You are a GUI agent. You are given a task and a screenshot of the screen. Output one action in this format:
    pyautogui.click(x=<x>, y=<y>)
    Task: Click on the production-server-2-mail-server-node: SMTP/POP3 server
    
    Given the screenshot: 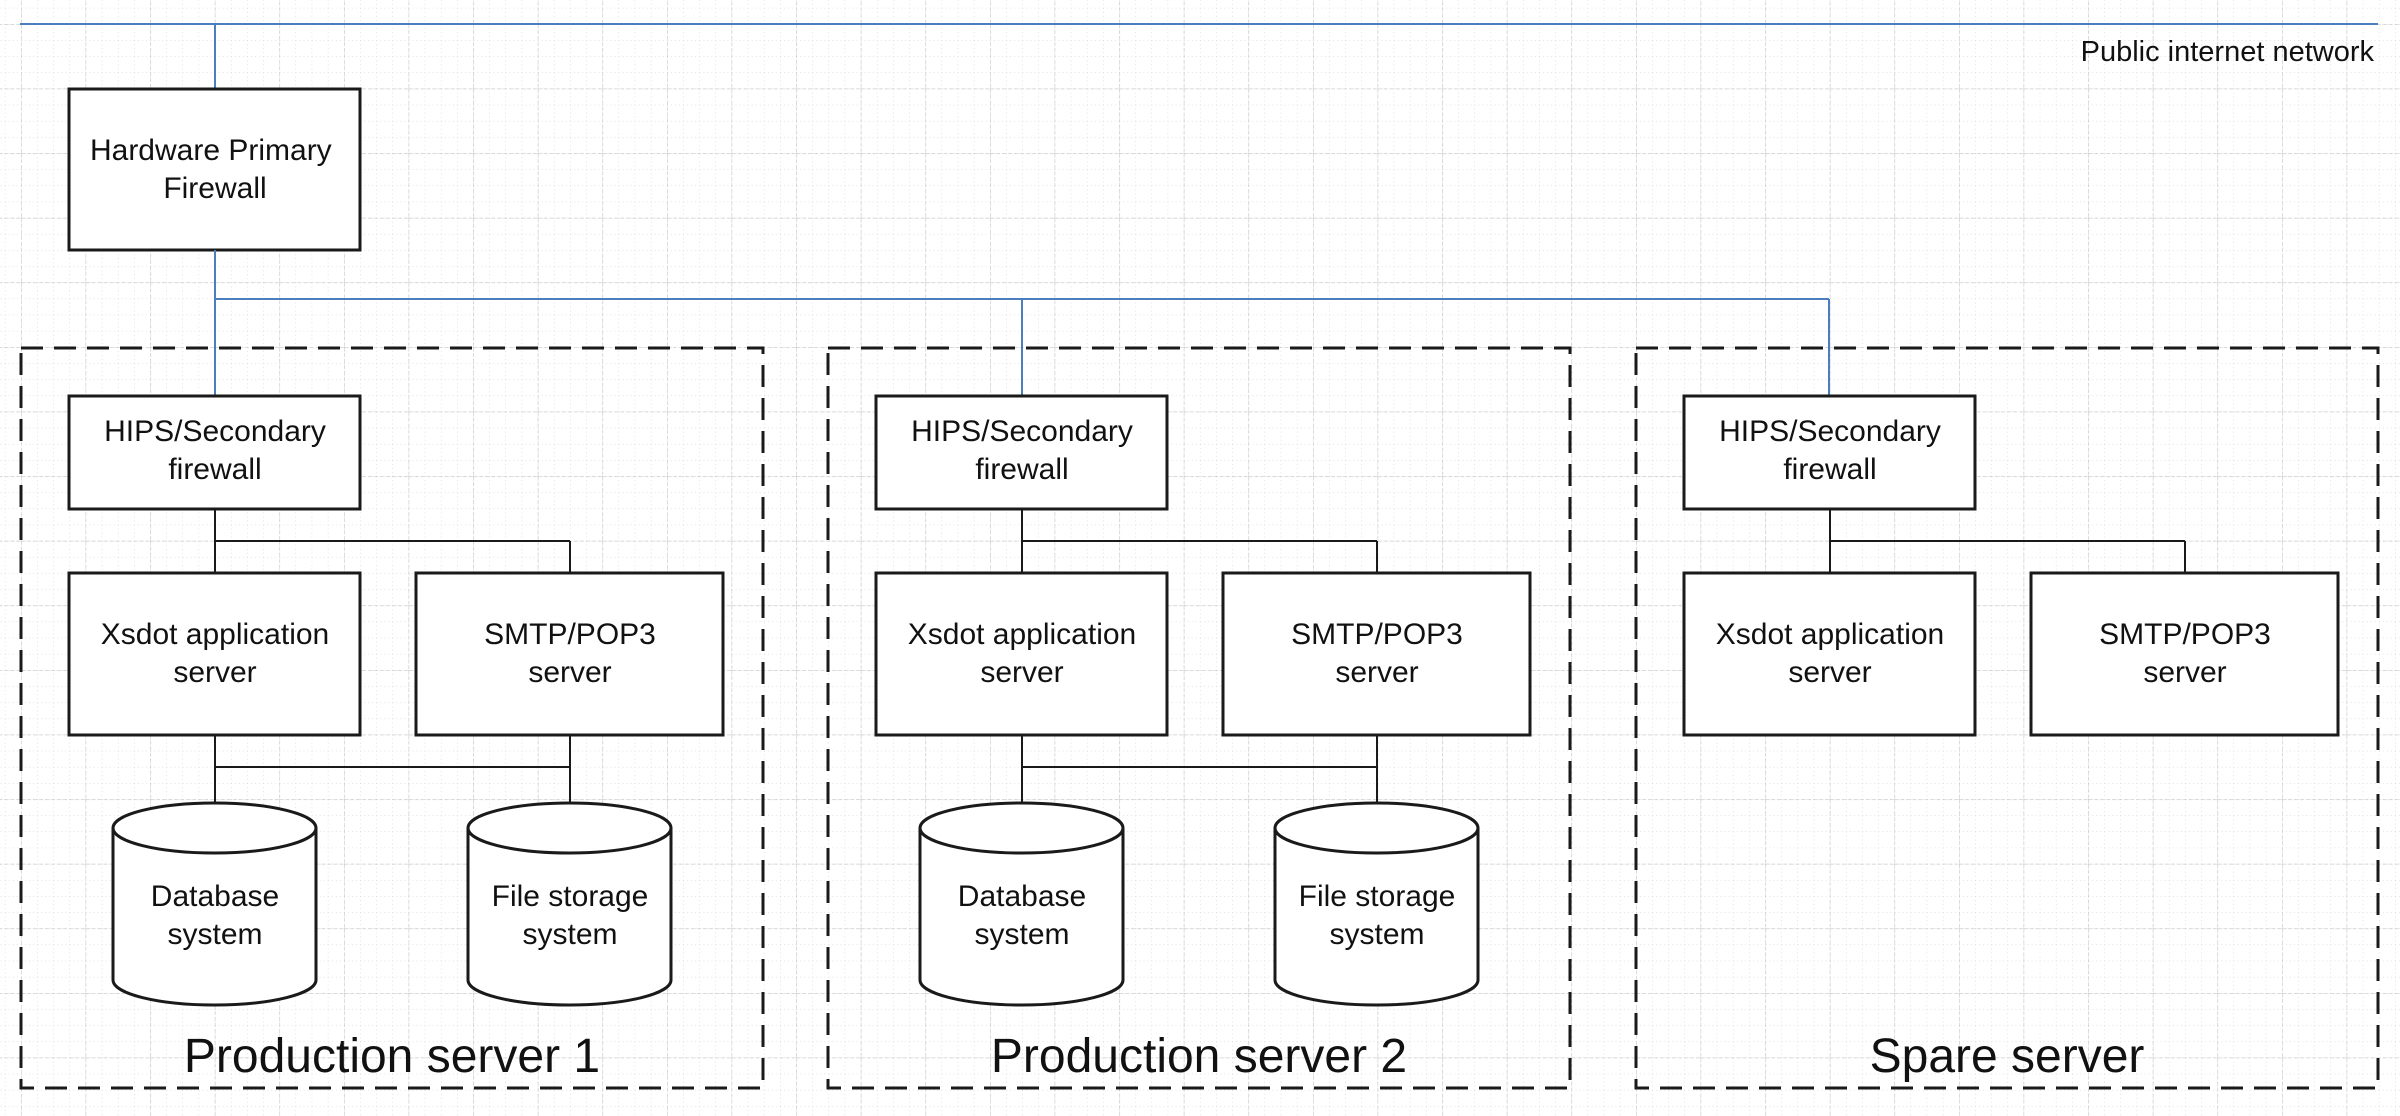 What is the action you would take?
    pyautogui.click(x=1376, y=654)
    